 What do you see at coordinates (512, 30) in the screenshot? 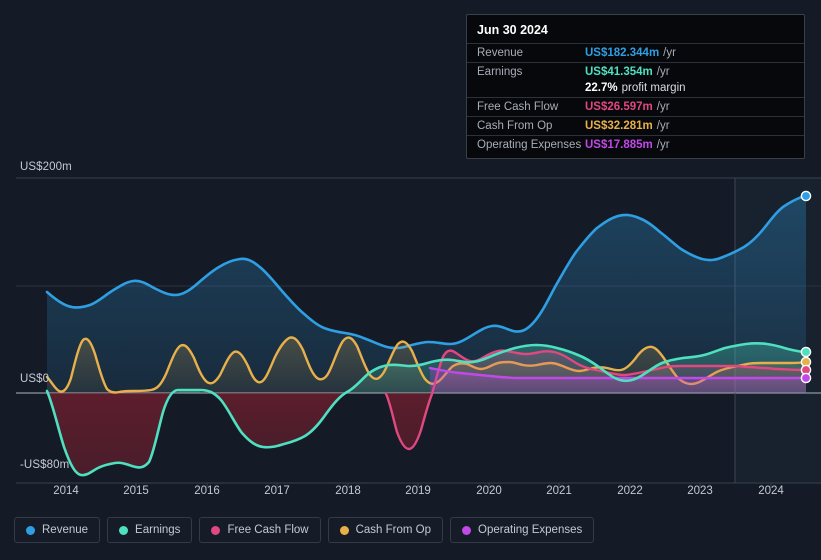
I see `tooltip-date: Jun 30 2024` at bounding box center [512, 30].